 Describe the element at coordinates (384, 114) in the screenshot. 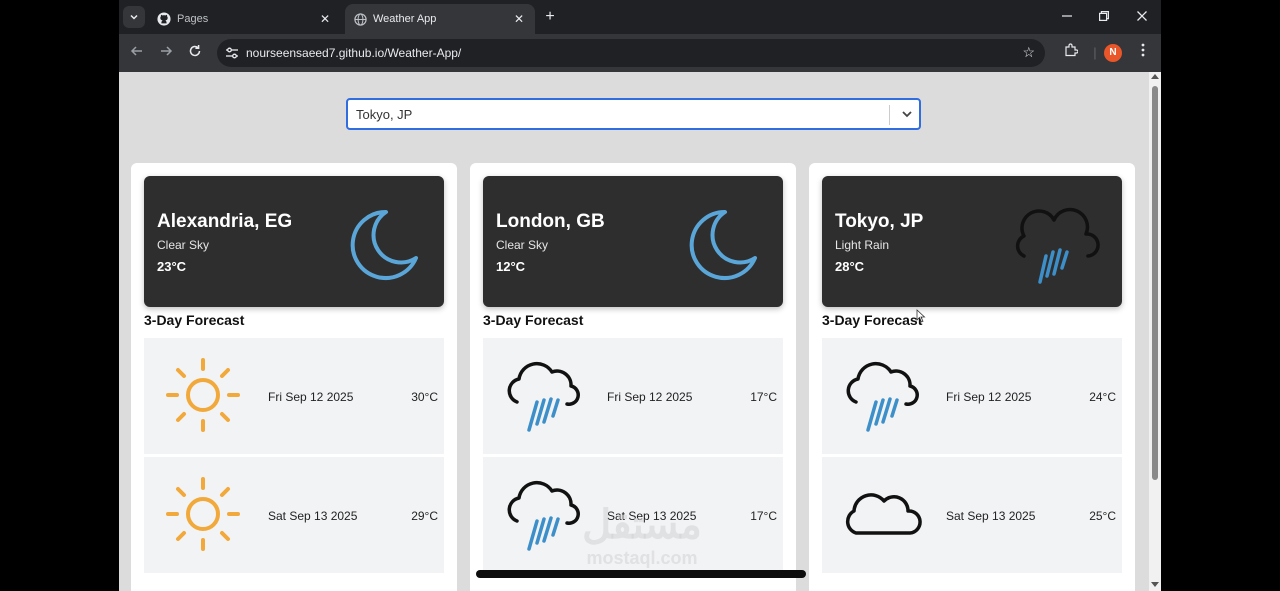

I see `city-select-value: Tokyo, JP` at that location.